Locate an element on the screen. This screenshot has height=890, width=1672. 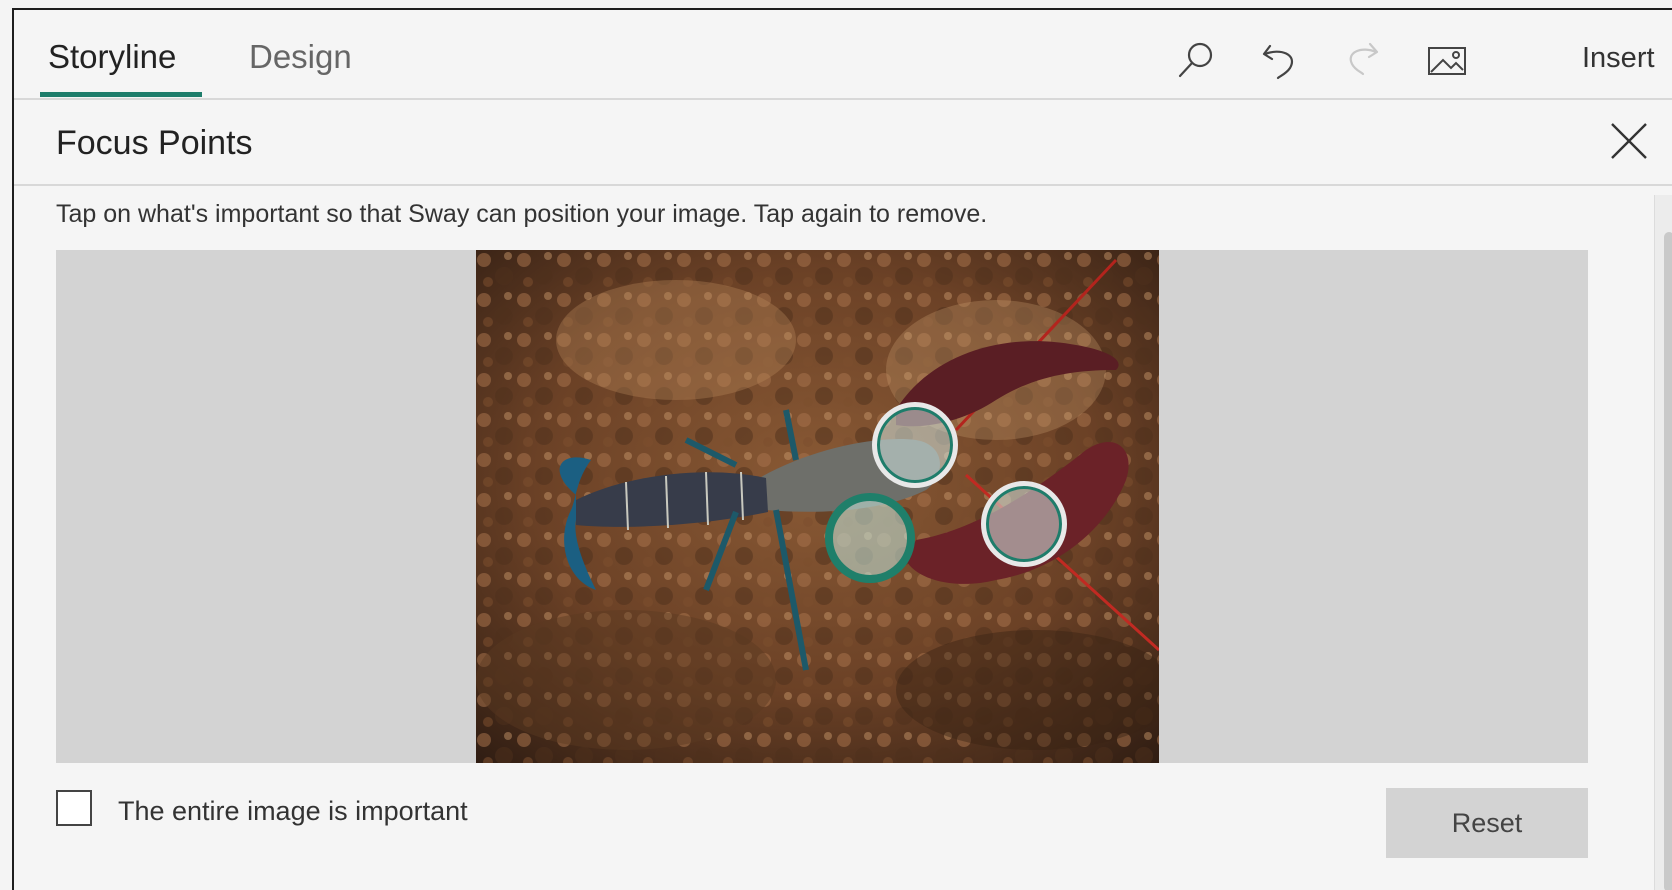
entire-image-checkbox-label: The entire image is important is located at coordinates (293, 811).